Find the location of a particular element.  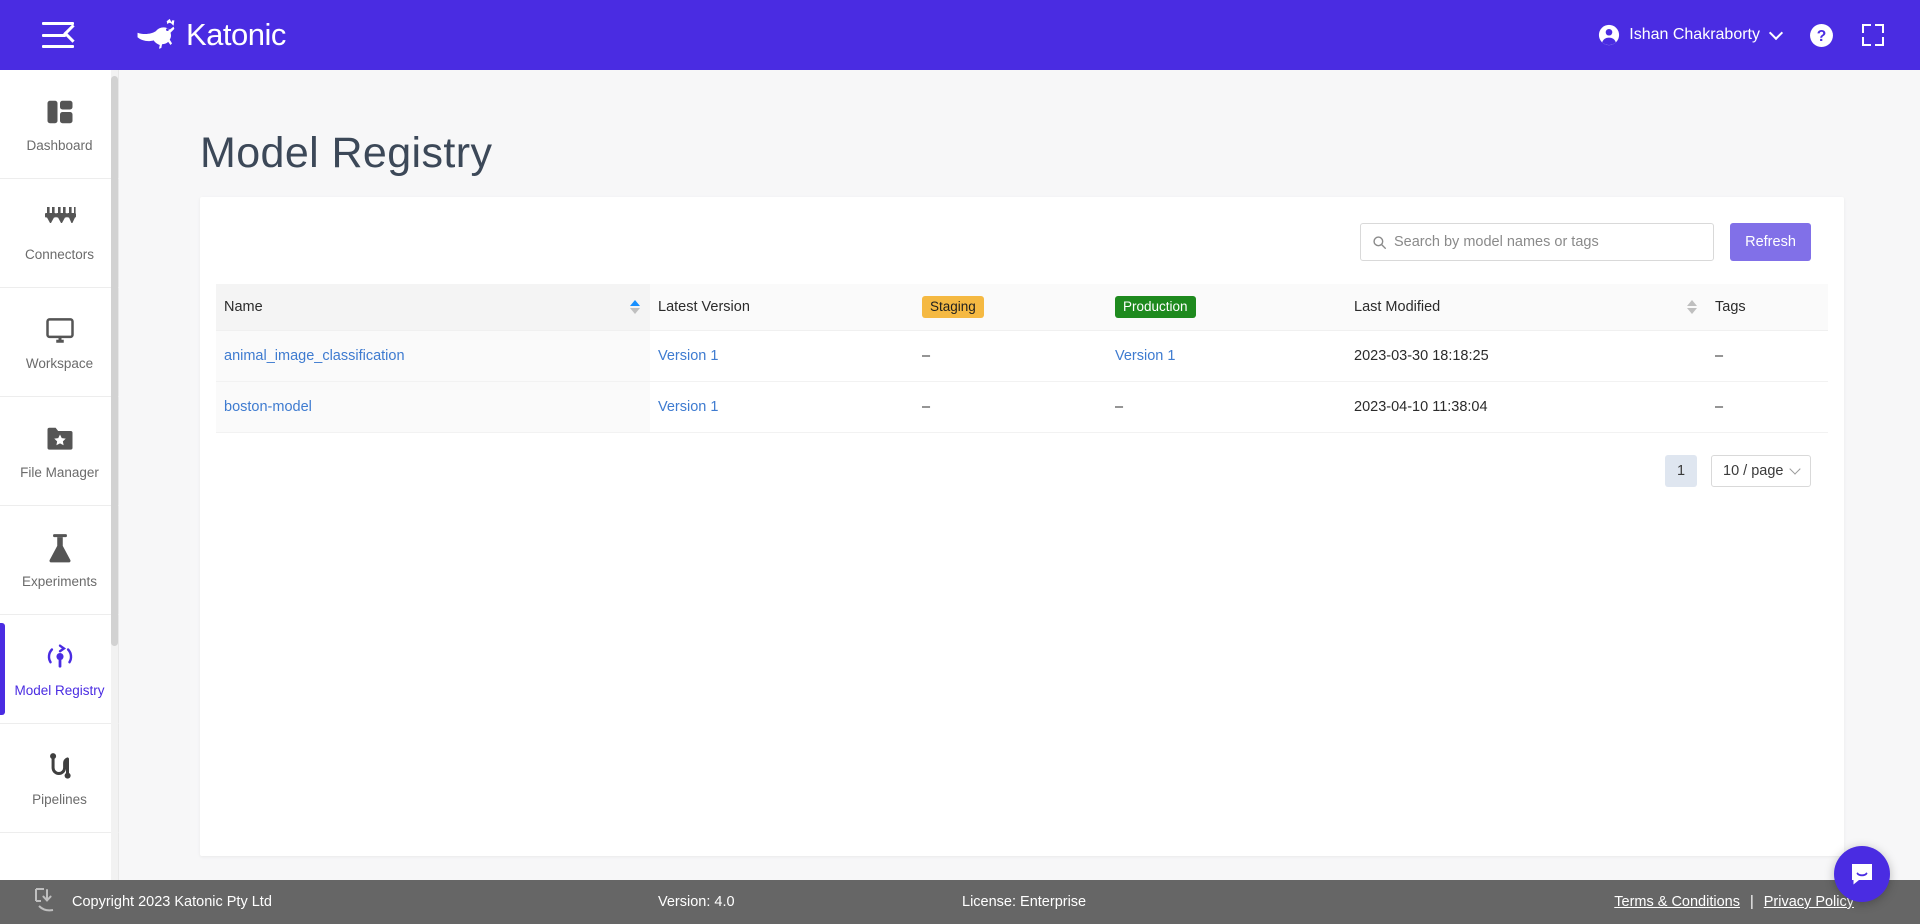

privacy-policy-link: Privacy Policy is located at coordinates (1809, 902).